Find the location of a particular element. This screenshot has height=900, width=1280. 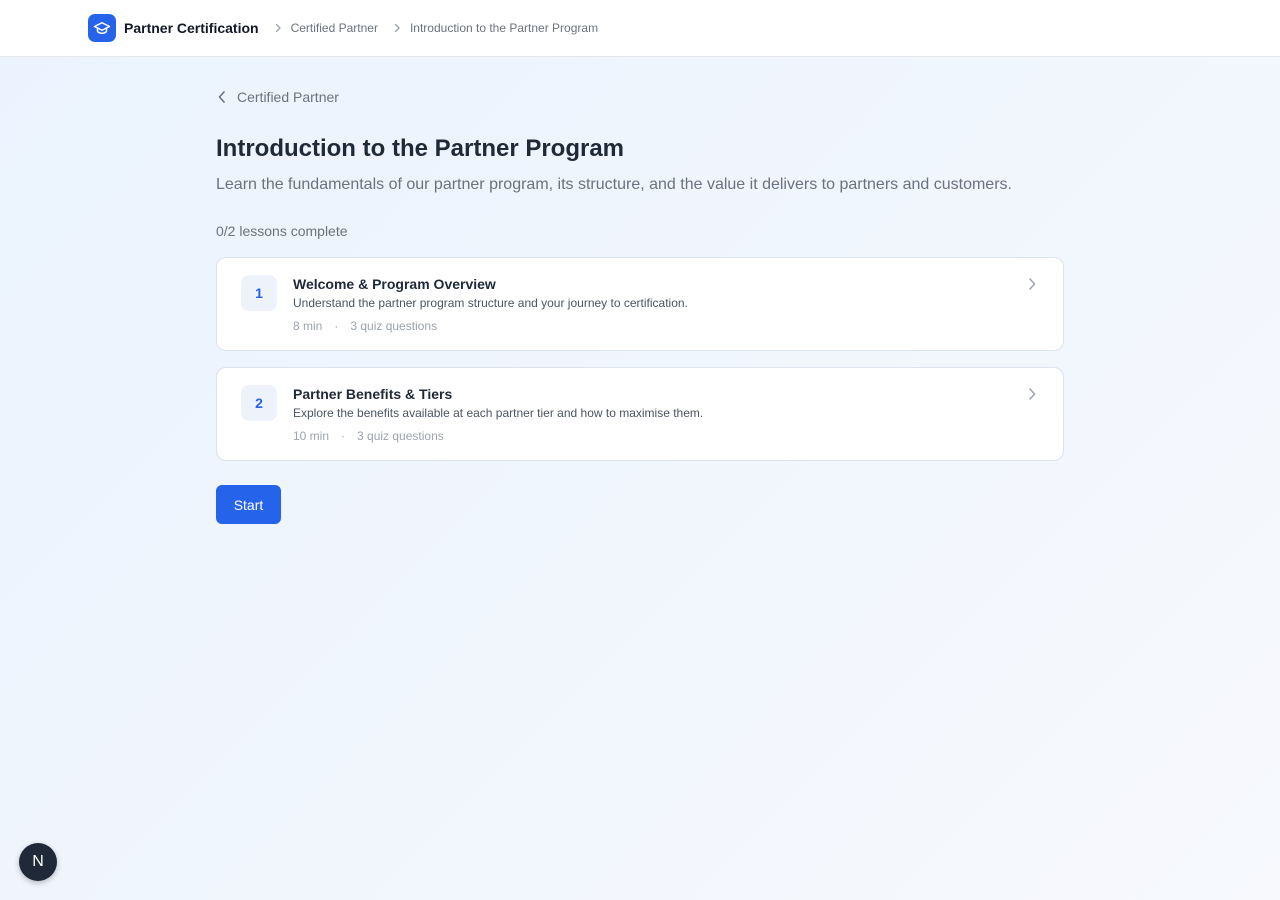

lesson-progress: 0/2 lessons complete is located at coordinates (282, 231).